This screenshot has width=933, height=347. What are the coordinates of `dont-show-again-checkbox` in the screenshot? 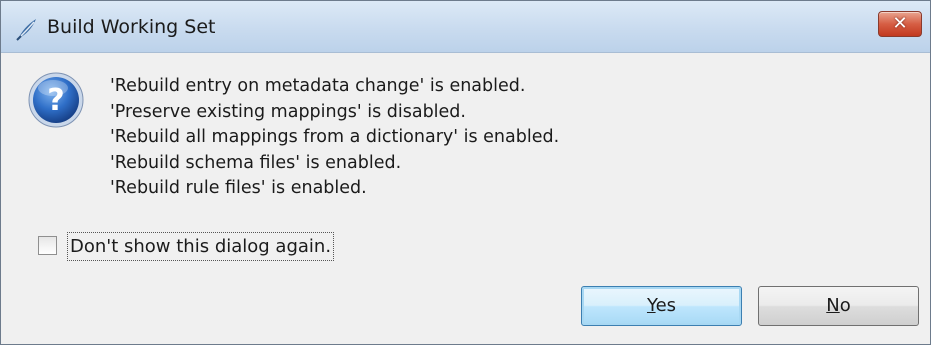 It's located at (47, 245).